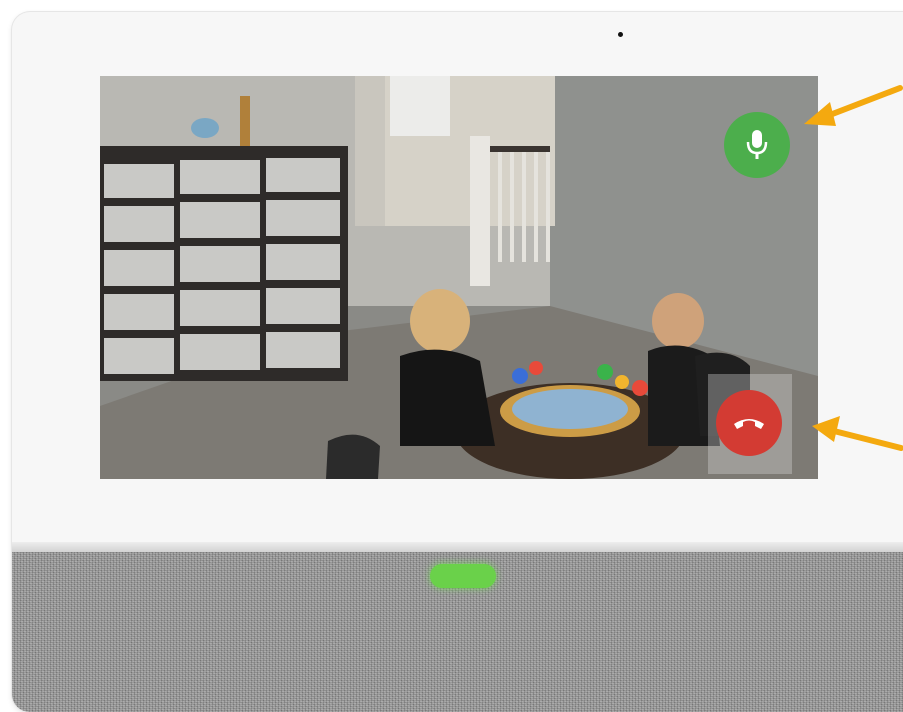 The image size is (903, 712). I want to click on bezel-divider, so click(457, 547).